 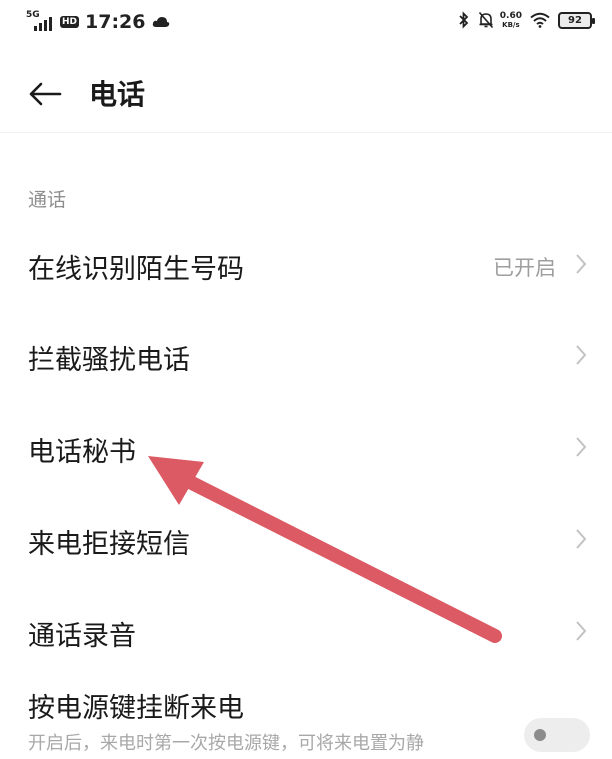 I want to click on hd-badge: HD, so click(x=70, y=22).